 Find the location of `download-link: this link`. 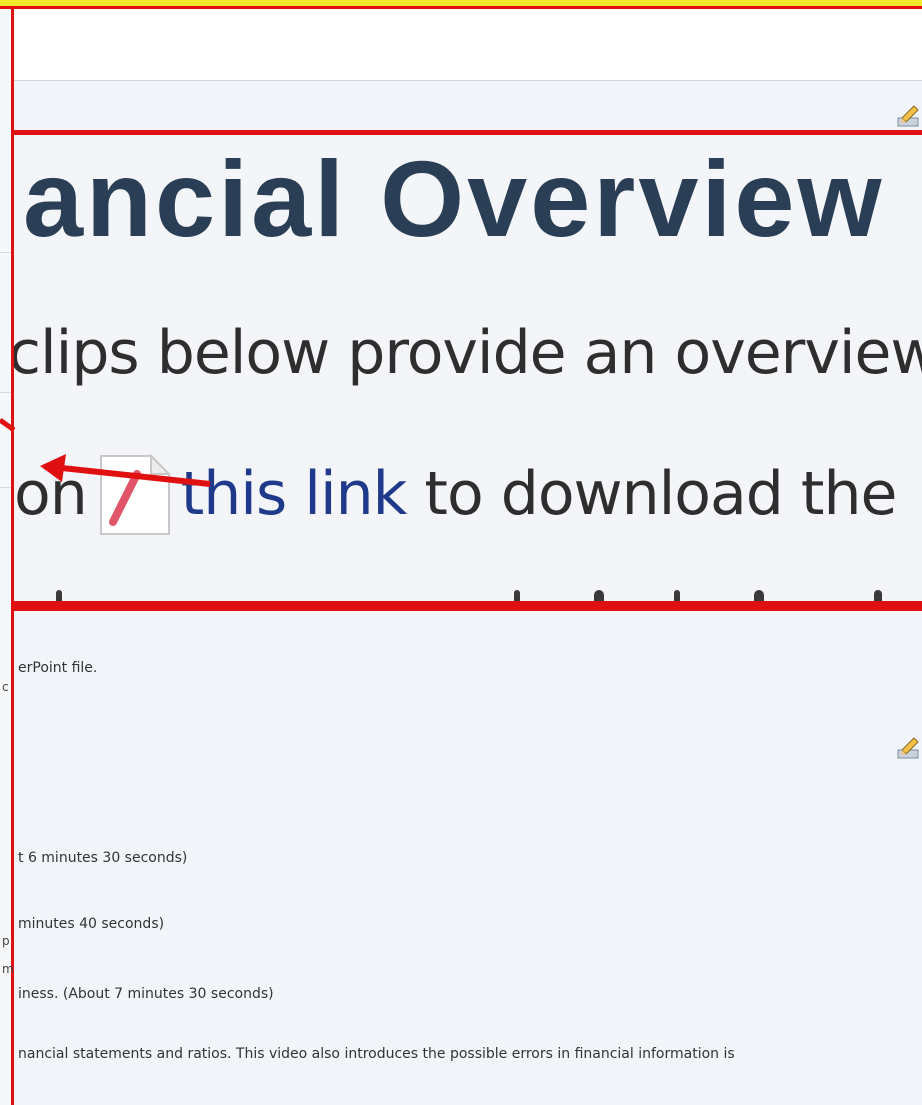

download-link: this link is located at coordinates (294, 494).